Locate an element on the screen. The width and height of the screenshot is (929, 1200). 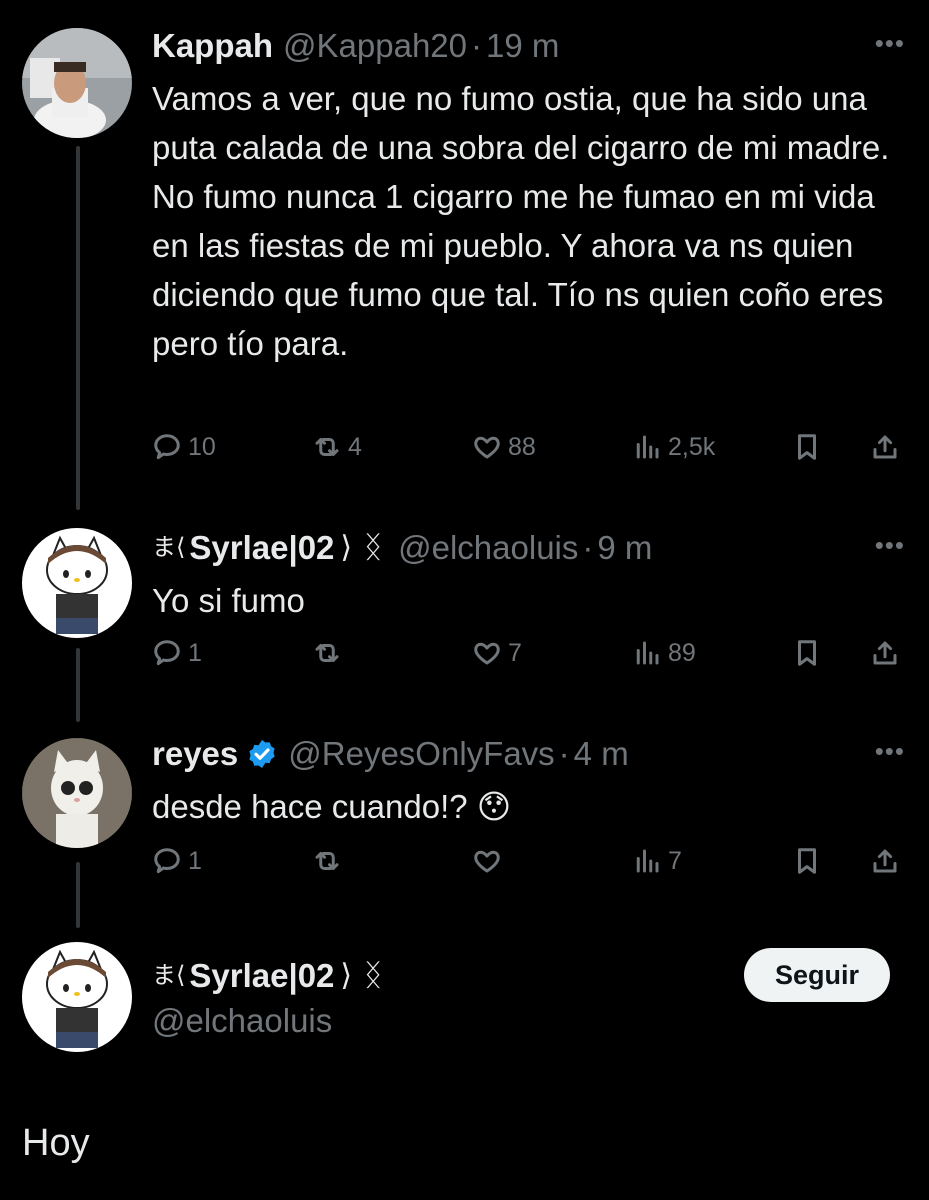
action-bar: 1 7 is located at coordinates (532, 866).